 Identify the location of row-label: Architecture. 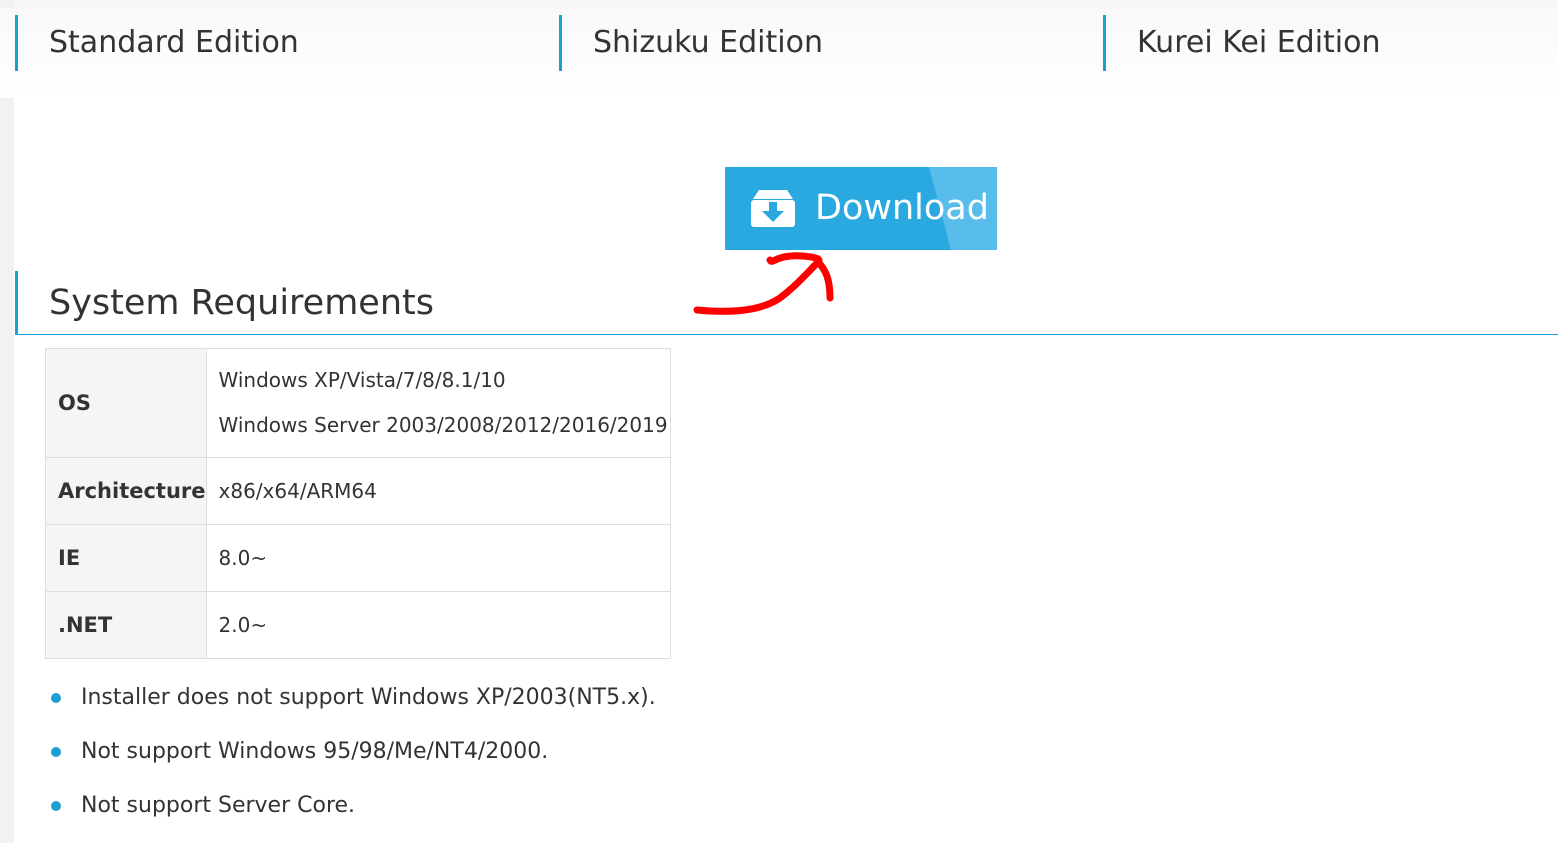
(126, 491).